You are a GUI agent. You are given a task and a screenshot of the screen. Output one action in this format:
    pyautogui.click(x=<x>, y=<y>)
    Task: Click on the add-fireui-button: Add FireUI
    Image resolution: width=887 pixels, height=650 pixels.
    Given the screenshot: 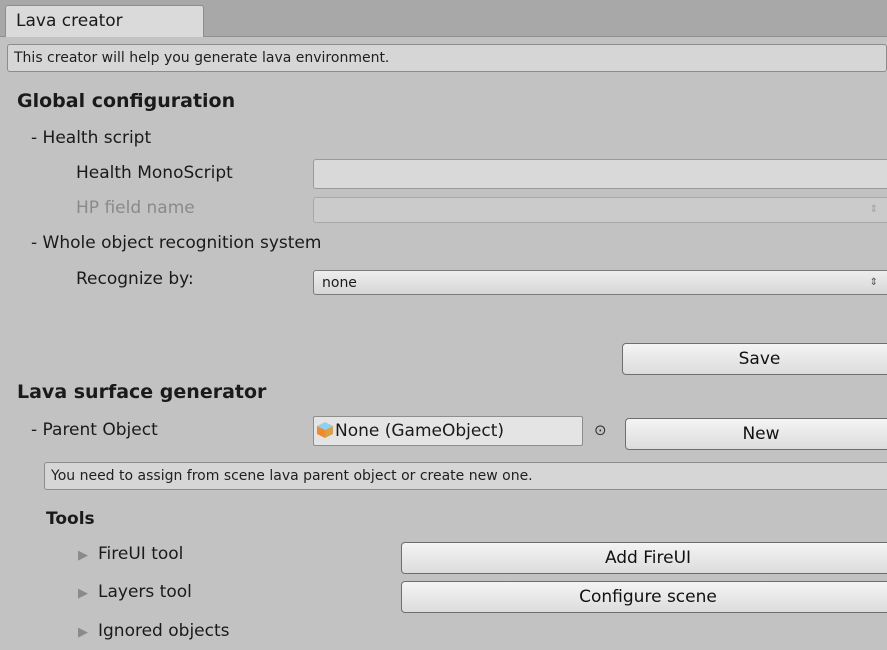 What is the action you would take?
    pyautogui.click(x=644, y=558)
    